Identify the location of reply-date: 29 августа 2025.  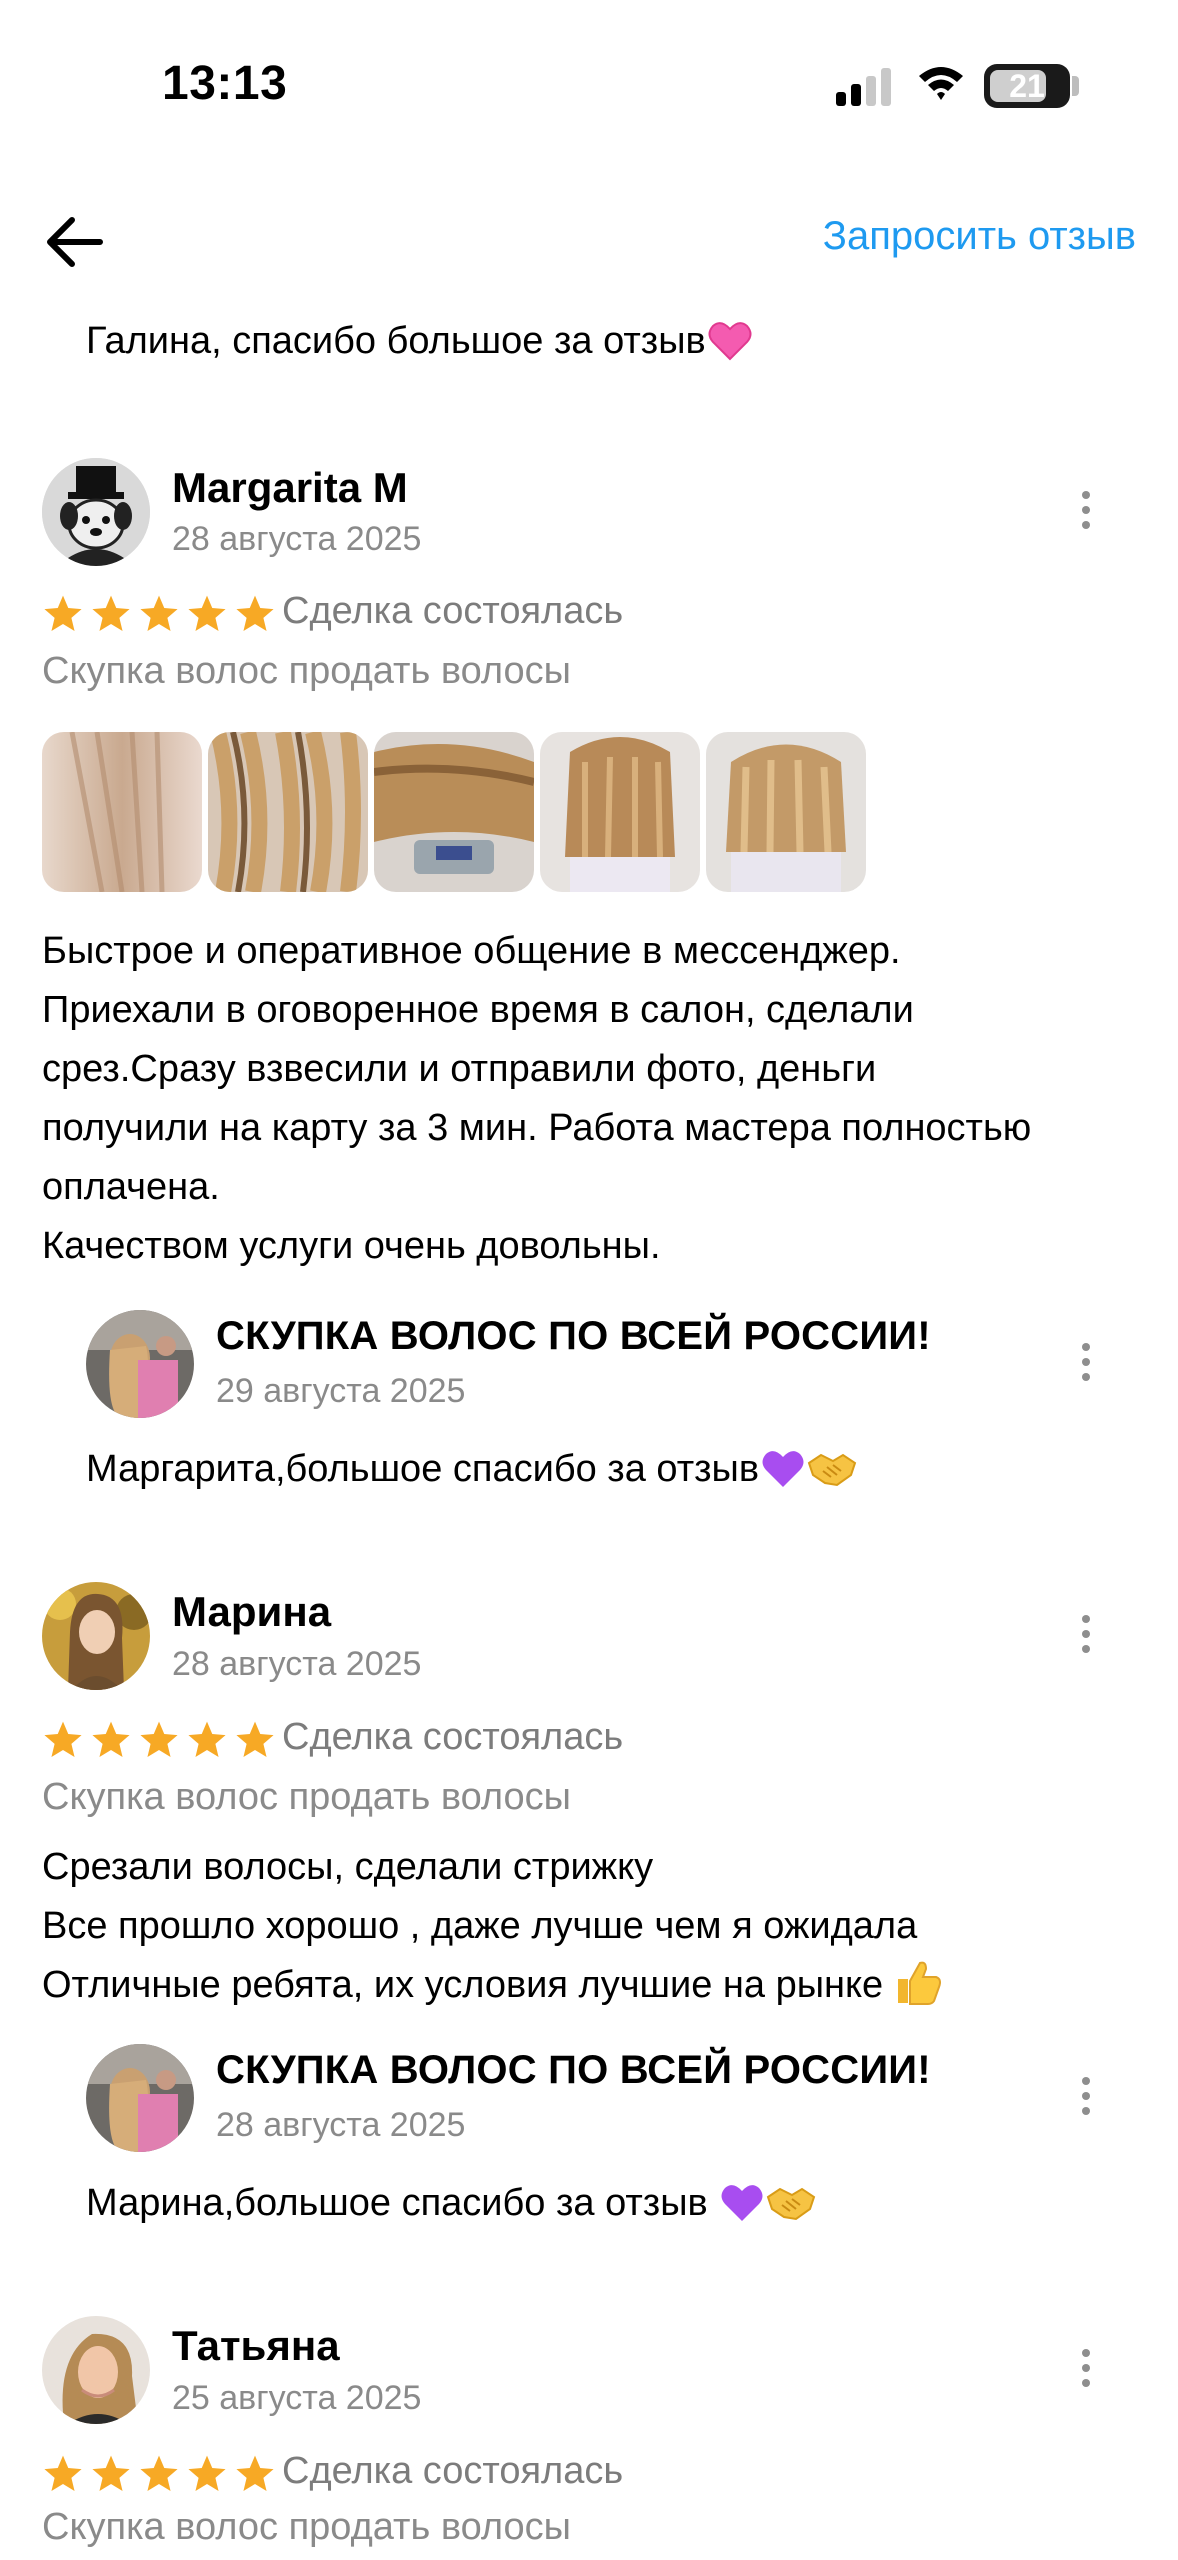
(341, 1391).